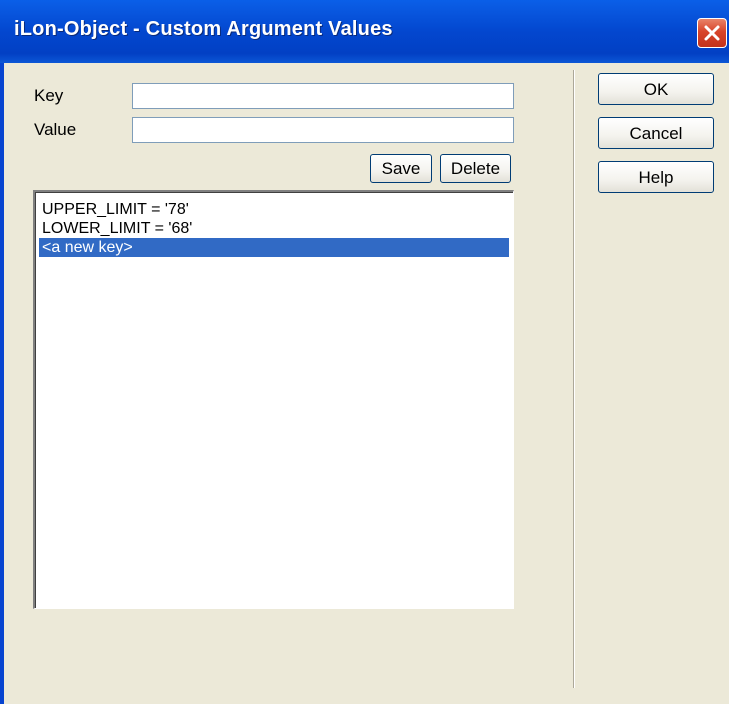 This screenshot has height=704, width=729. Describe the element at coordinates (274, 209) in the screenshot. I see `list-item-upper-limit: UPPER_LIMIT = '78'` at that location.